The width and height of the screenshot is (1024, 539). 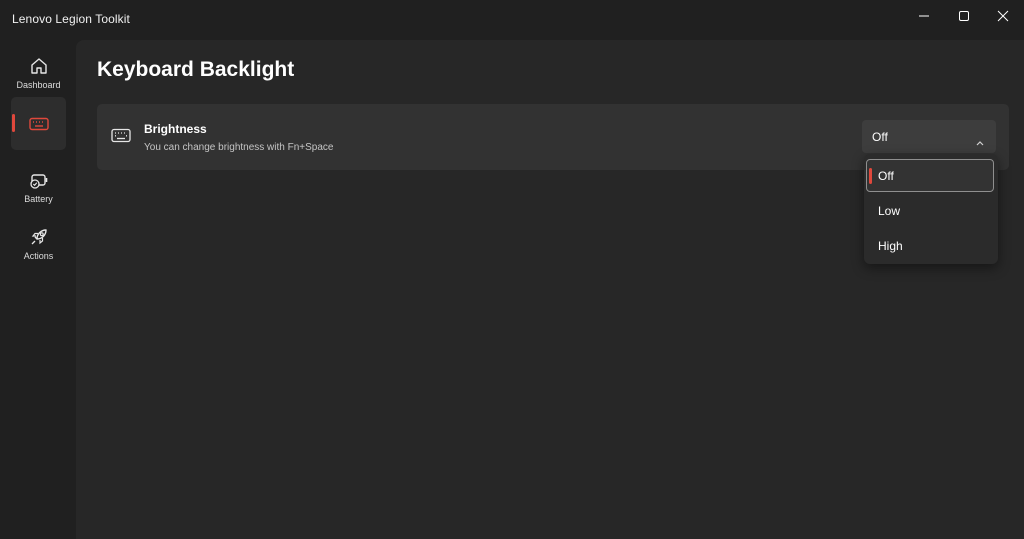 I want to click on sidebar-item-actions: Actions, so click(x=38, y=243).